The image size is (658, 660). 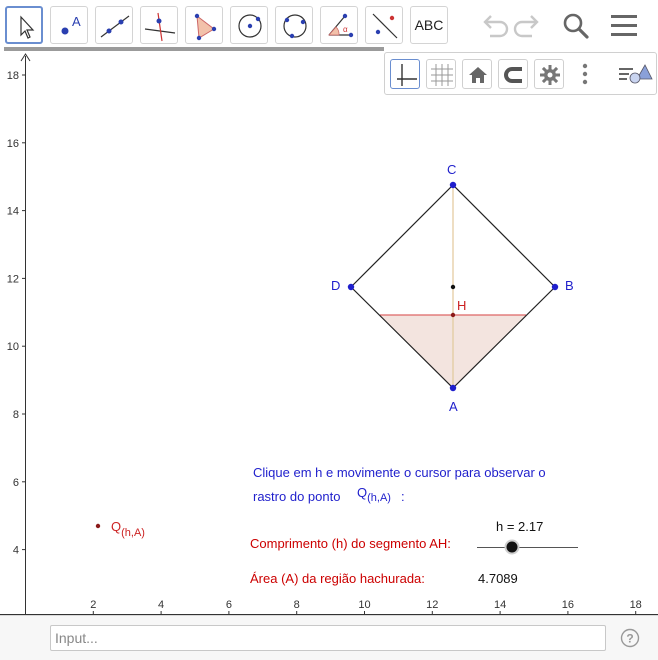 I want to click on angle-icon: α, so click(x=341, y=25).